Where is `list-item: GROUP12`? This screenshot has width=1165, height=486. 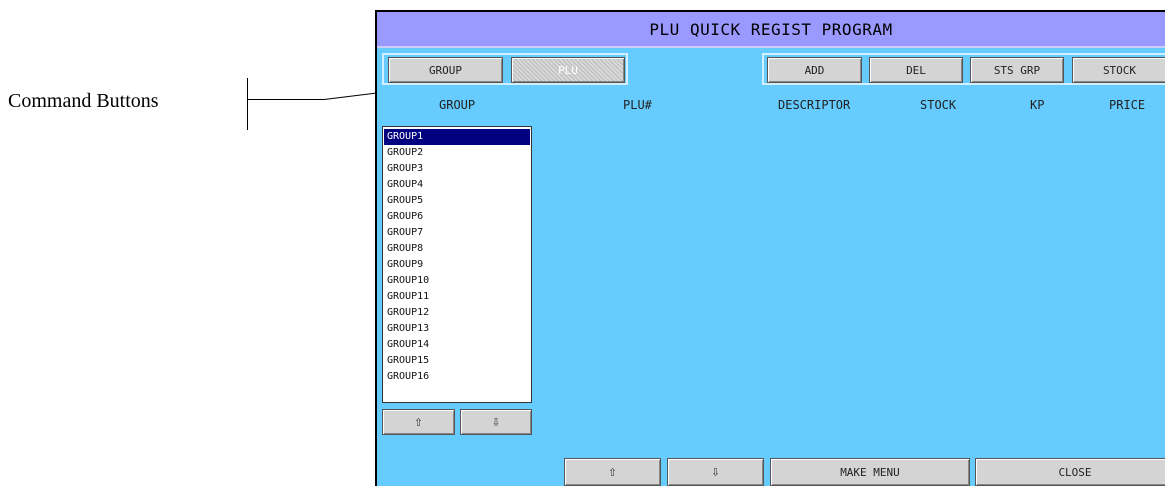
list-item: GROUP12 is located at coordinates (457, 313).